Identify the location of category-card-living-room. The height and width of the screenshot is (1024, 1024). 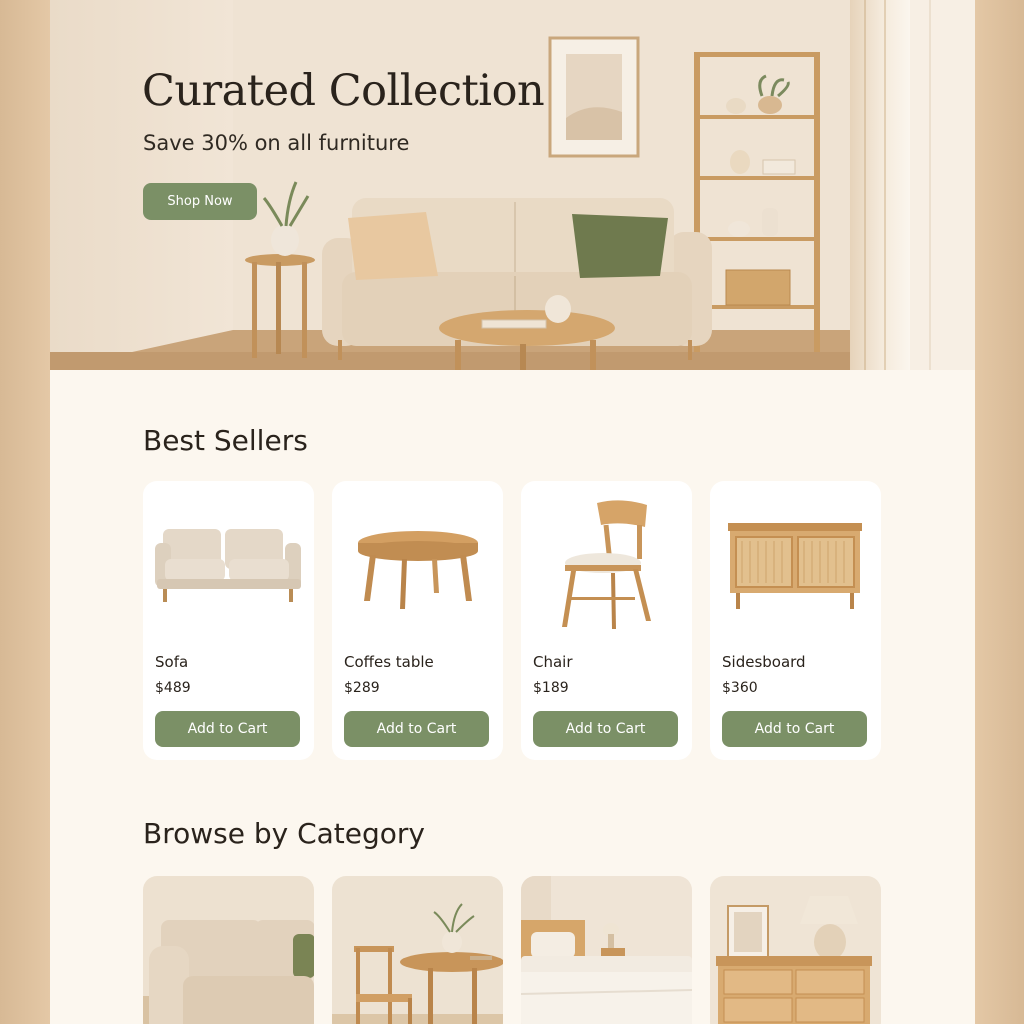
(228, 950).